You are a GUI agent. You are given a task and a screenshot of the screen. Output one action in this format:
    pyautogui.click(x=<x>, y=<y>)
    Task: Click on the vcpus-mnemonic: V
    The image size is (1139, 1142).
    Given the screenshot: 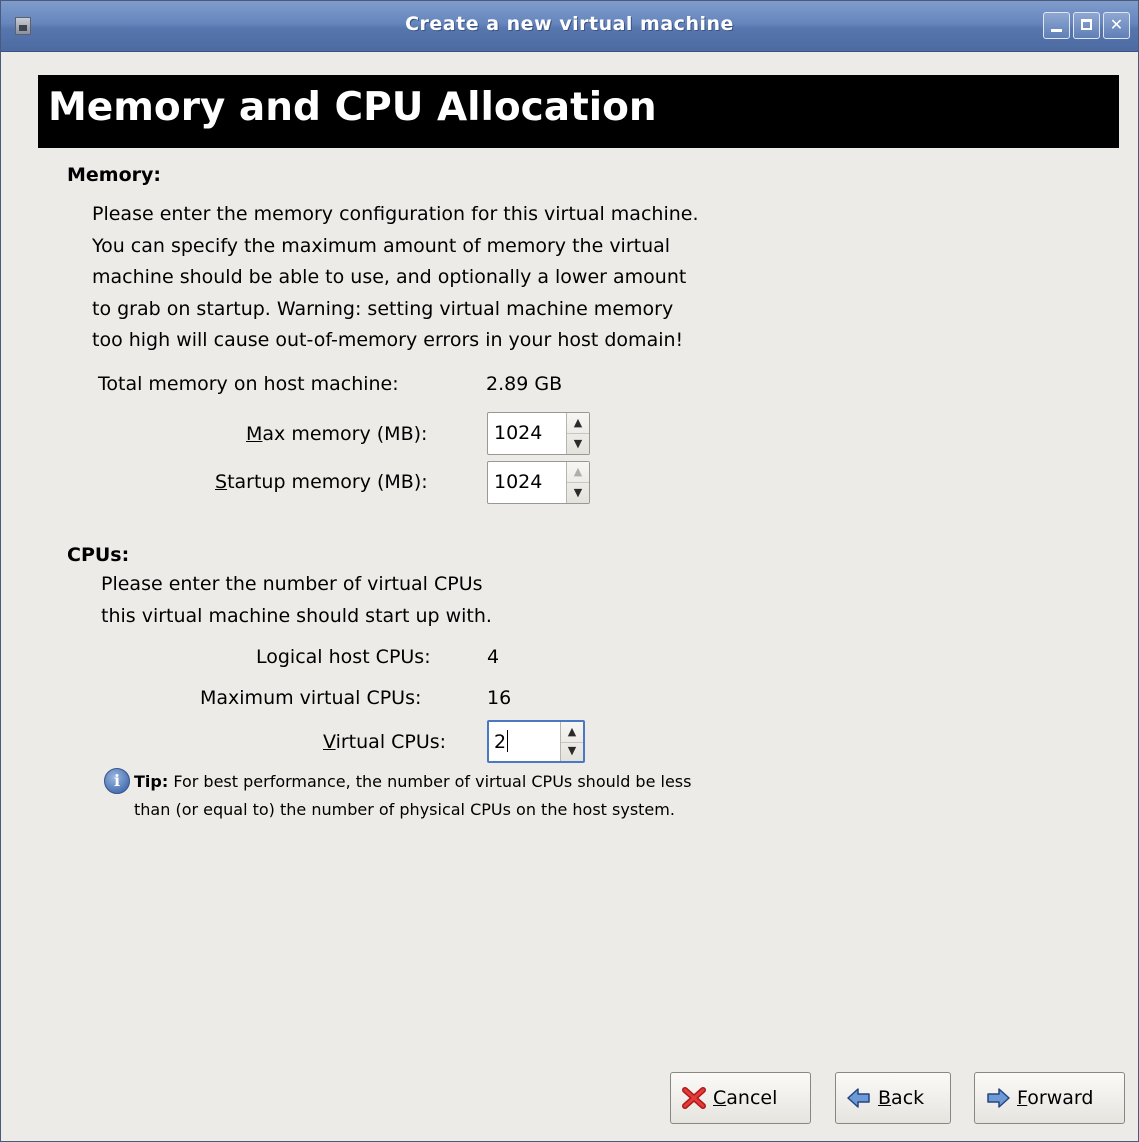 What is the action you would take?
    pyautogui.click(x=329, y=742)
    